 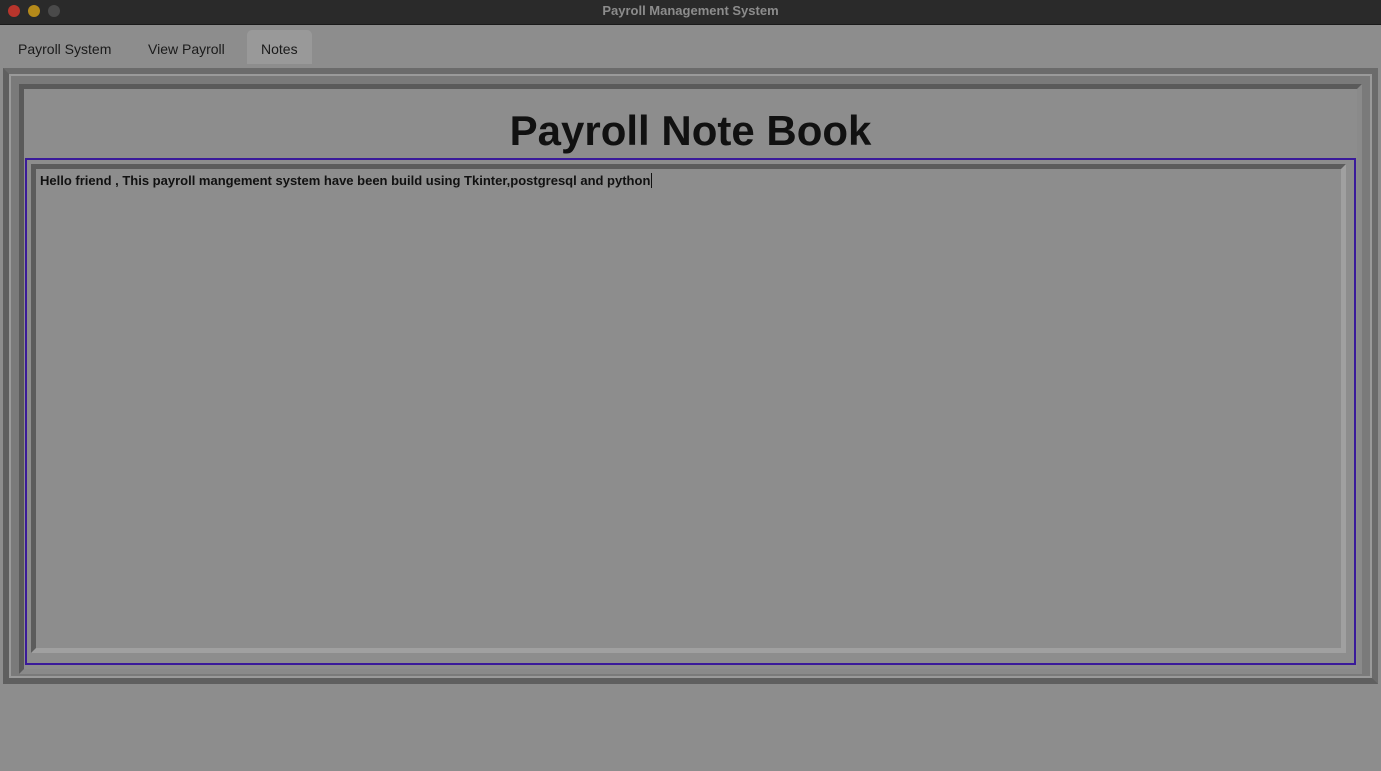 What do you see at coordinates (652, 180) in the screenshot?
I see `text-caret` at bounding box center [652, 180].